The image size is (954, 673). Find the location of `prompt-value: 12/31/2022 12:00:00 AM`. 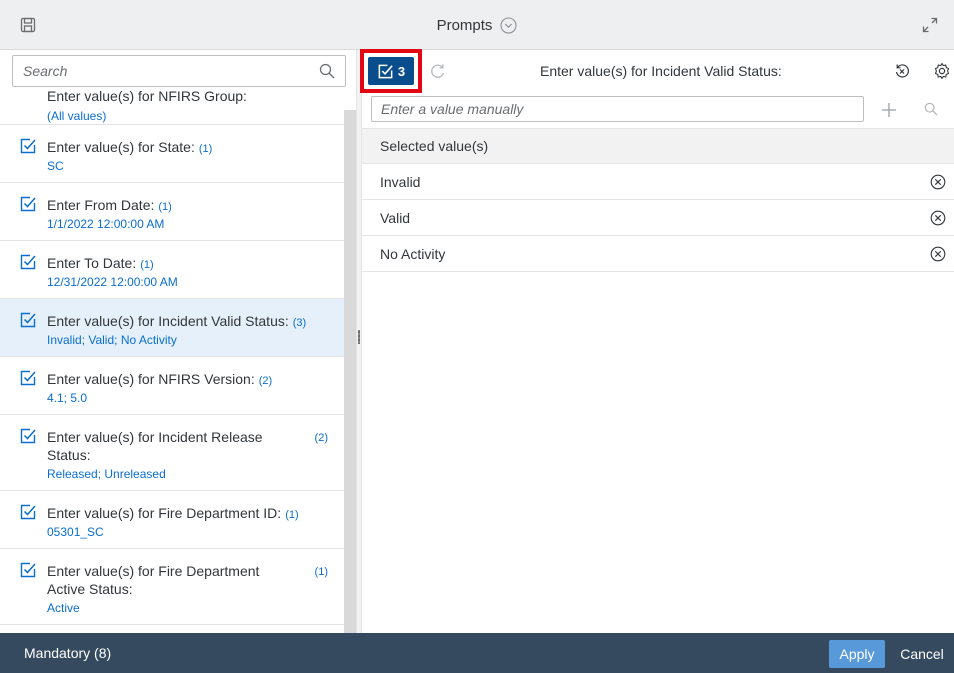

prompt-value: 12/31/2022 12:00:00 AM is located at coordinates (112, 282).